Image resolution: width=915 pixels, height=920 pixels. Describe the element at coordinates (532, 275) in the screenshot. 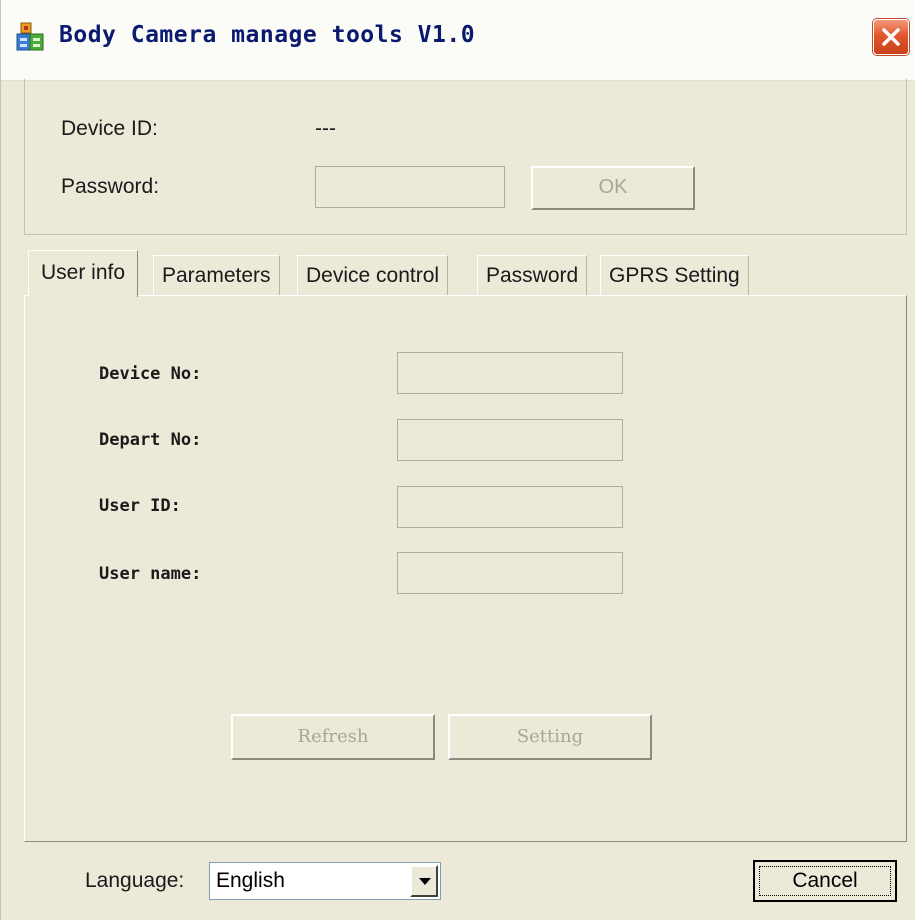

I see `tab-password: Password` at that location.